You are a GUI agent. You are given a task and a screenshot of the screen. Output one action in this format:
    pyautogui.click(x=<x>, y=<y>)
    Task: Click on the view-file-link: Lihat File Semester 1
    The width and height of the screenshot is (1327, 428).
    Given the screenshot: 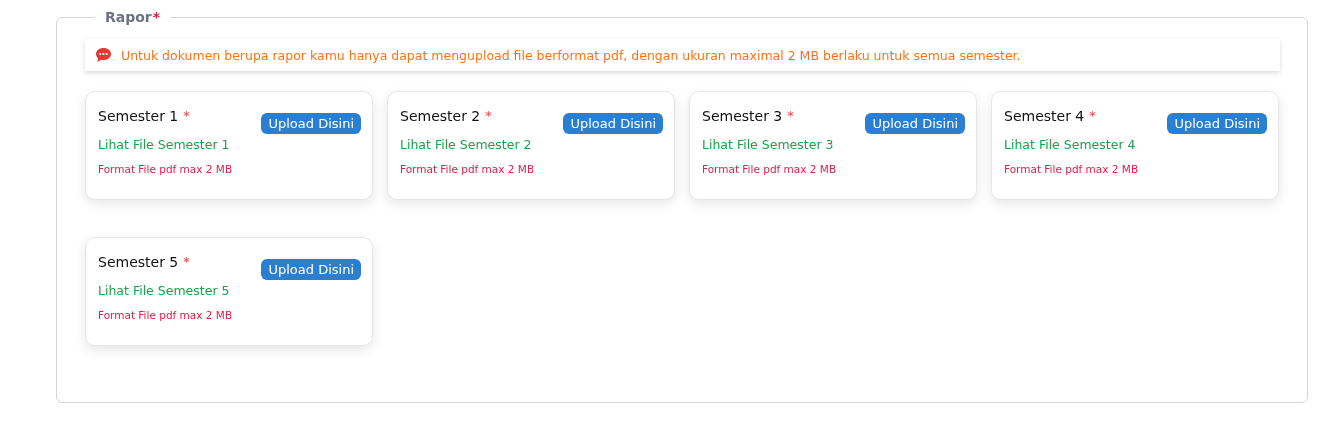 What is the action you would take?
    pyautogui.click(x=164, y=144)
    